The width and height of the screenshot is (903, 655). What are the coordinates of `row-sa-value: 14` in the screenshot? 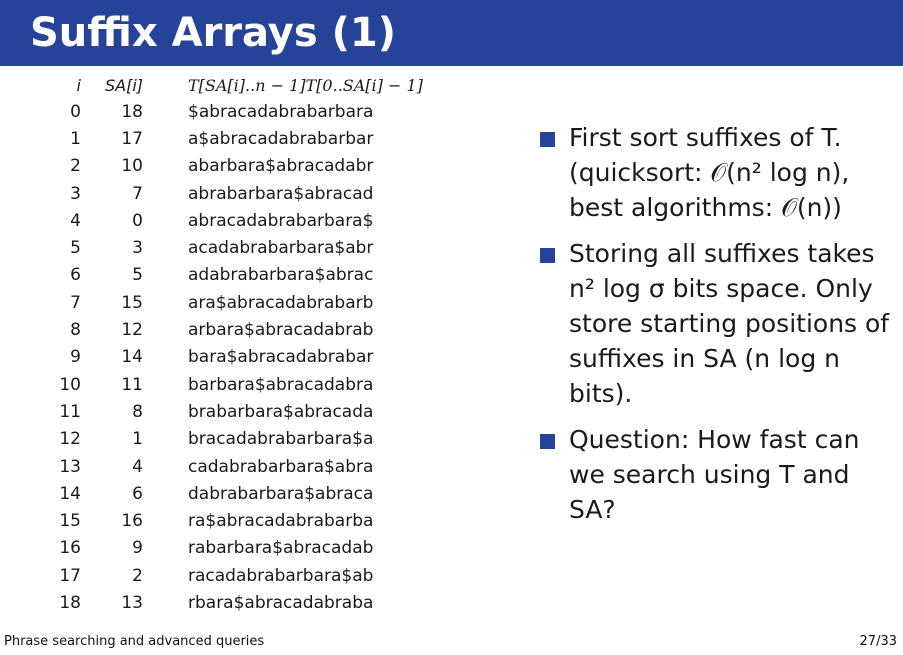 It's located at (132, 357).